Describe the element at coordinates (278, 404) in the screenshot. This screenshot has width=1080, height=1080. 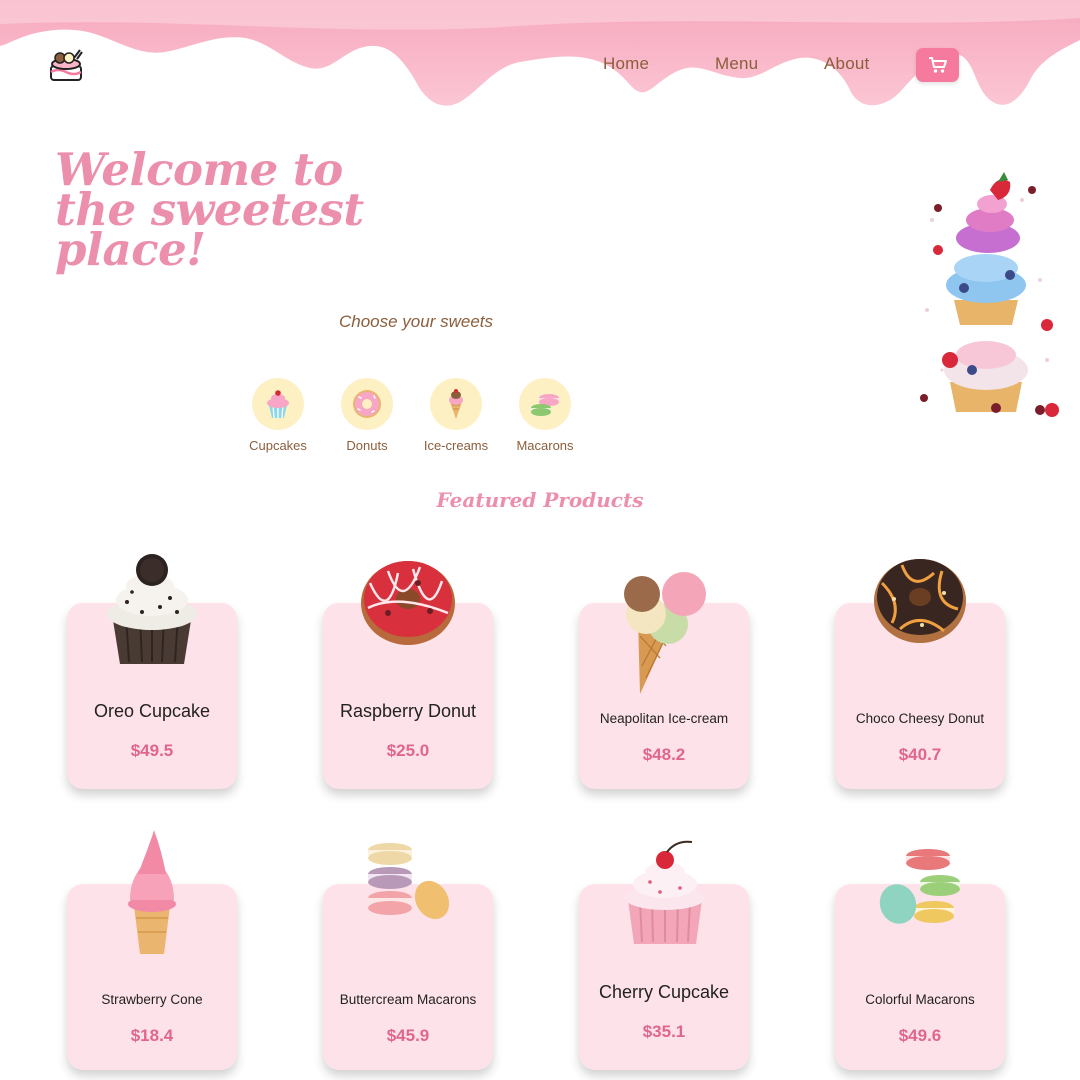
I see `cupcake-icon` at that location.